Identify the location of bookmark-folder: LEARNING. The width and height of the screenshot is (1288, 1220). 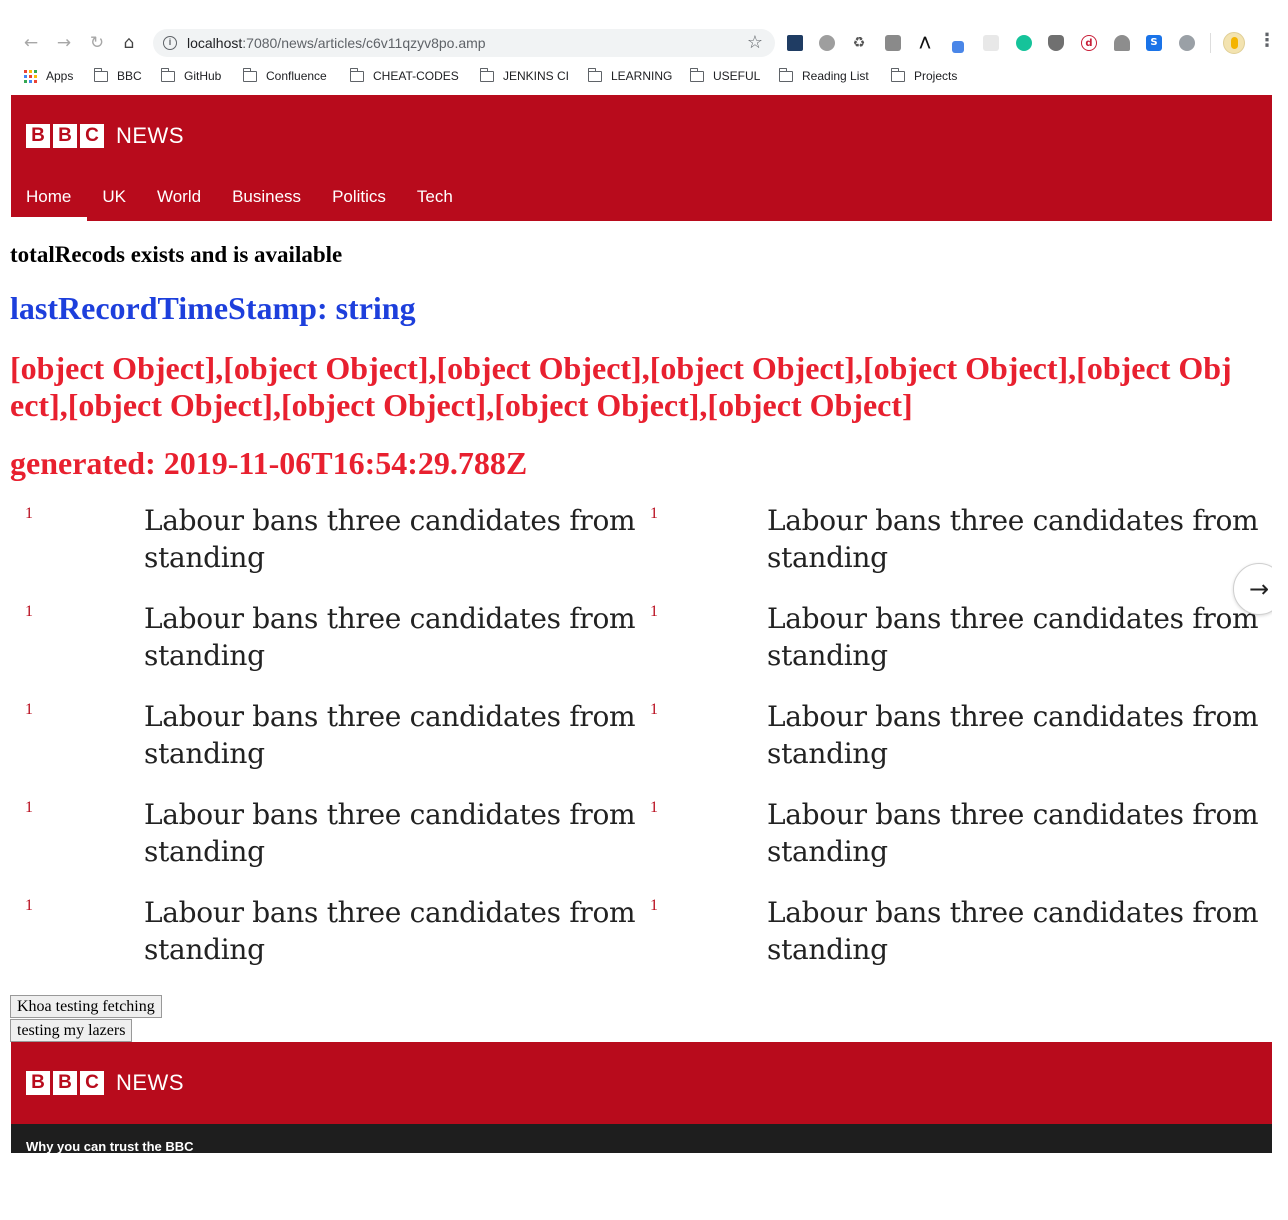
(630, 76).